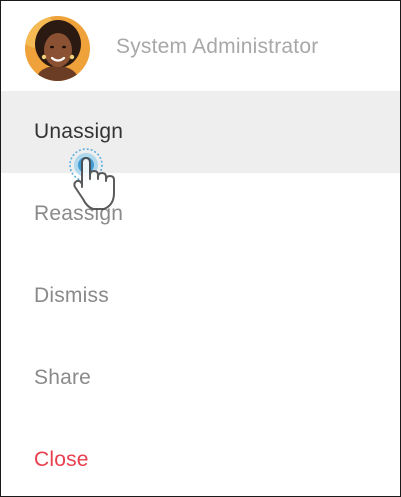 The image size is (401, 497). I want to click on menu-item-label: Share, so click(63, 377).